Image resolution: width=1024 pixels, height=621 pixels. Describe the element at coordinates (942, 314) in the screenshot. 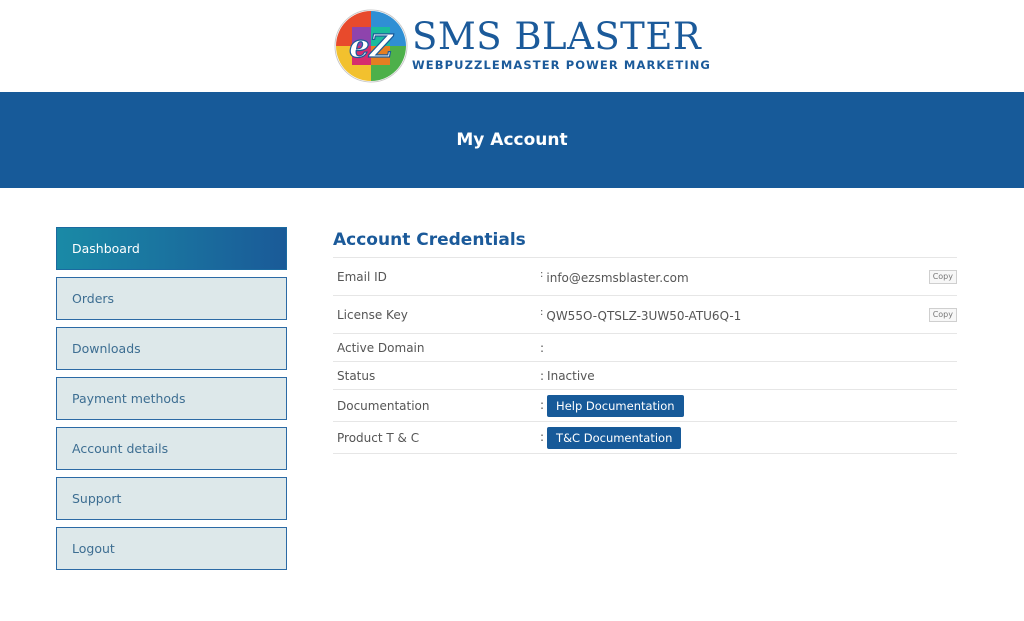

I see `copy-license-key-button: Copy` at that location.